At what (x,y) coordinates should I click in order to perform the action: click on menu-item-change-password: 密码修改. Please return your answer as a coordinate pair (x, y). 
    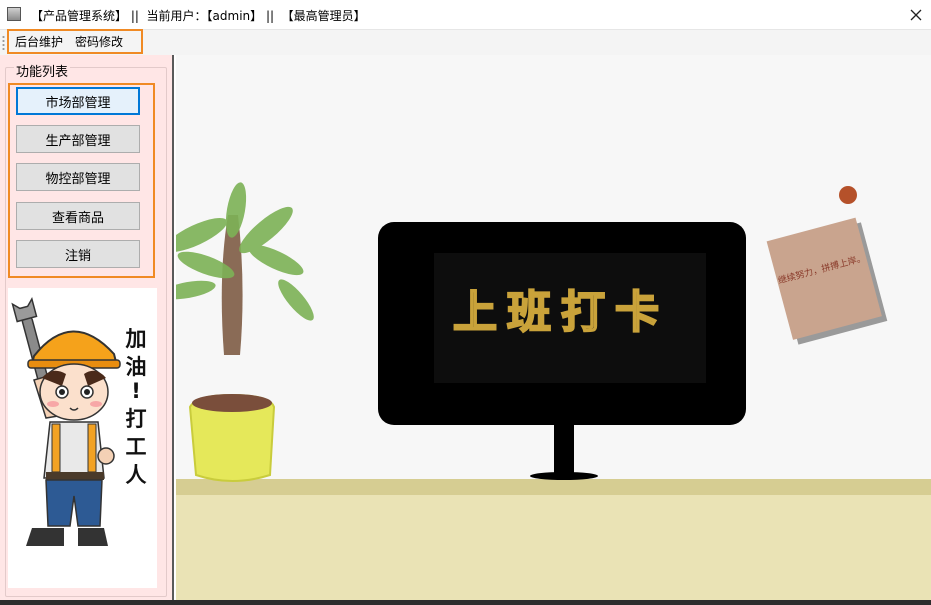
    Looking at the image, I should click on (99, 41).